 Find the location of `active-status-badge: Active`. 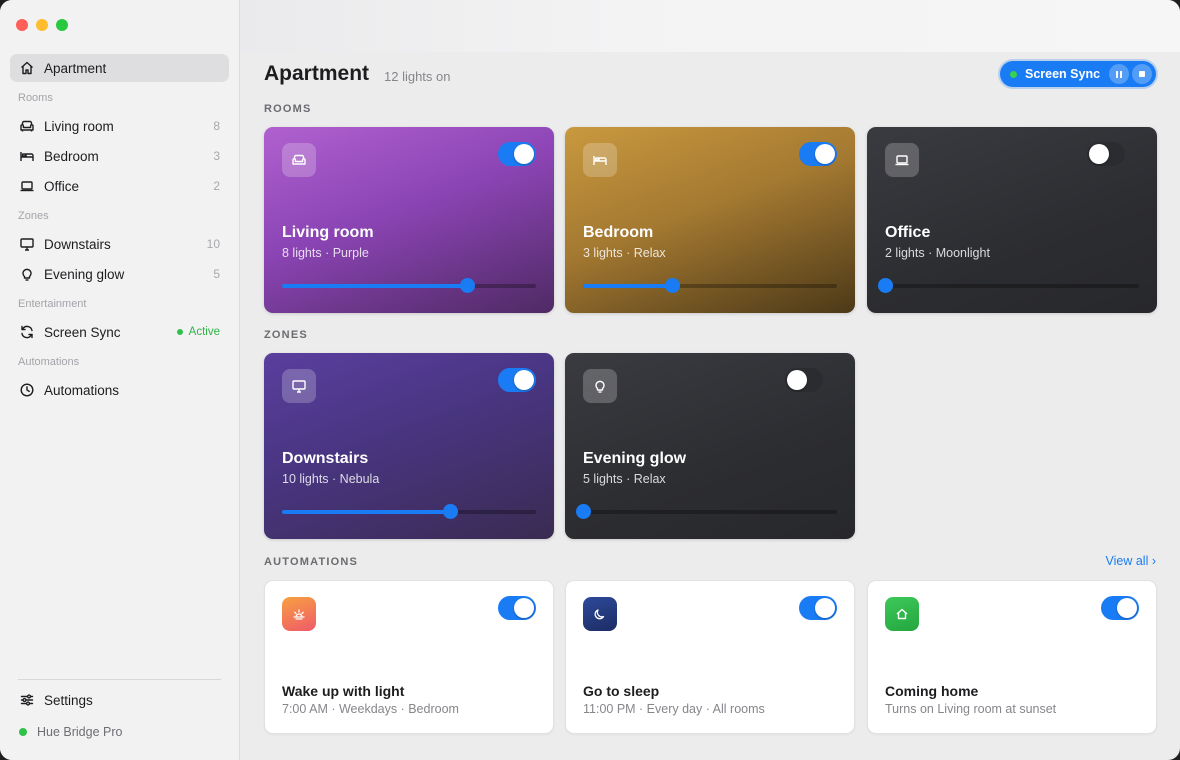

active-status-badge: Active is located at coordinates (198, 332).